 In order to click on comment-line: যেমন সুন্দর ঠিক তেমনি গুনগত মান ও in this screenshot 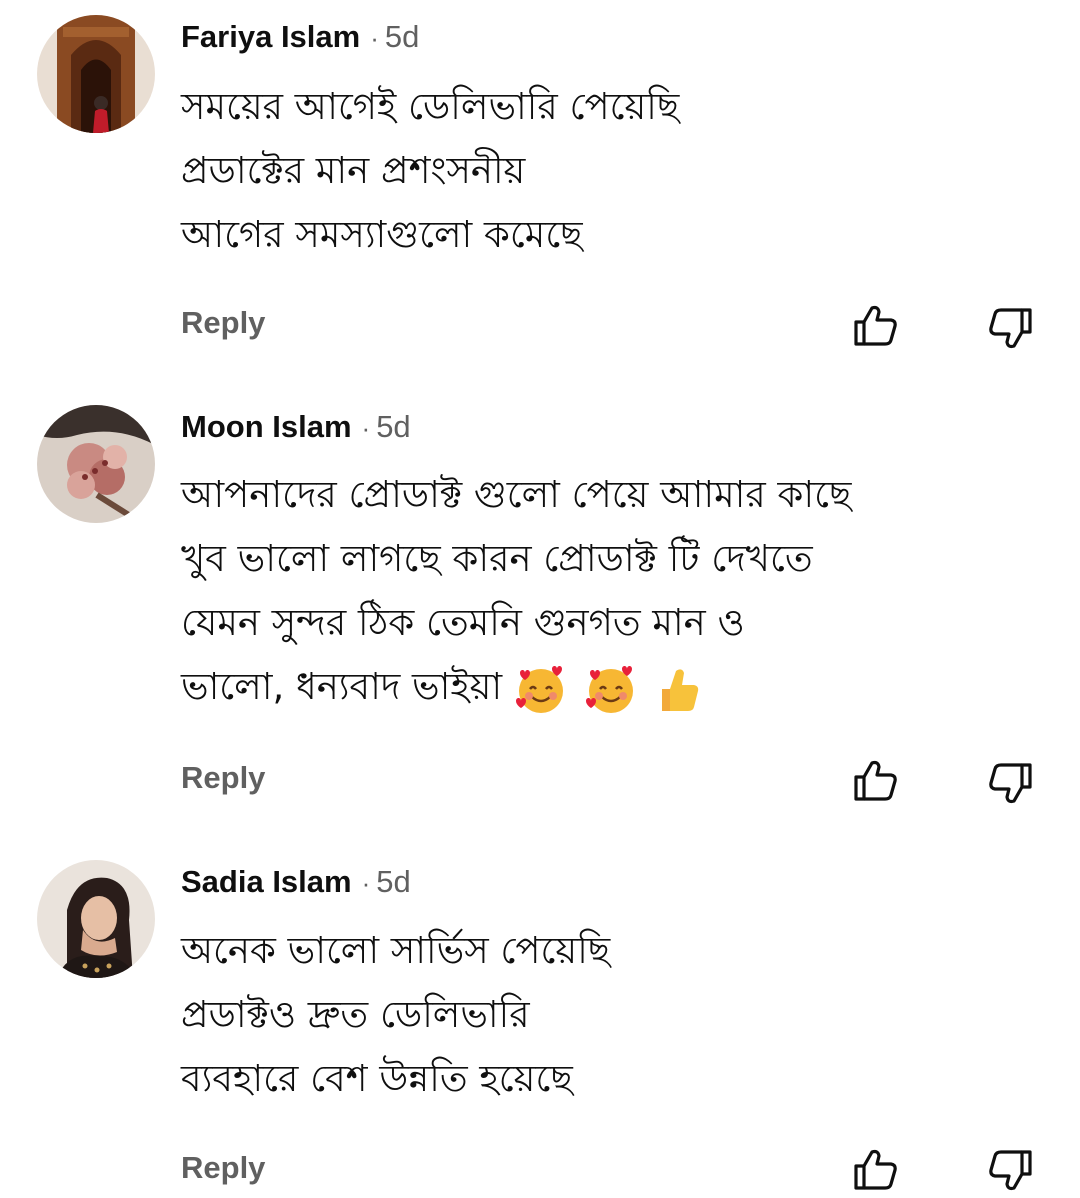, I will do `click(463, 622)`.